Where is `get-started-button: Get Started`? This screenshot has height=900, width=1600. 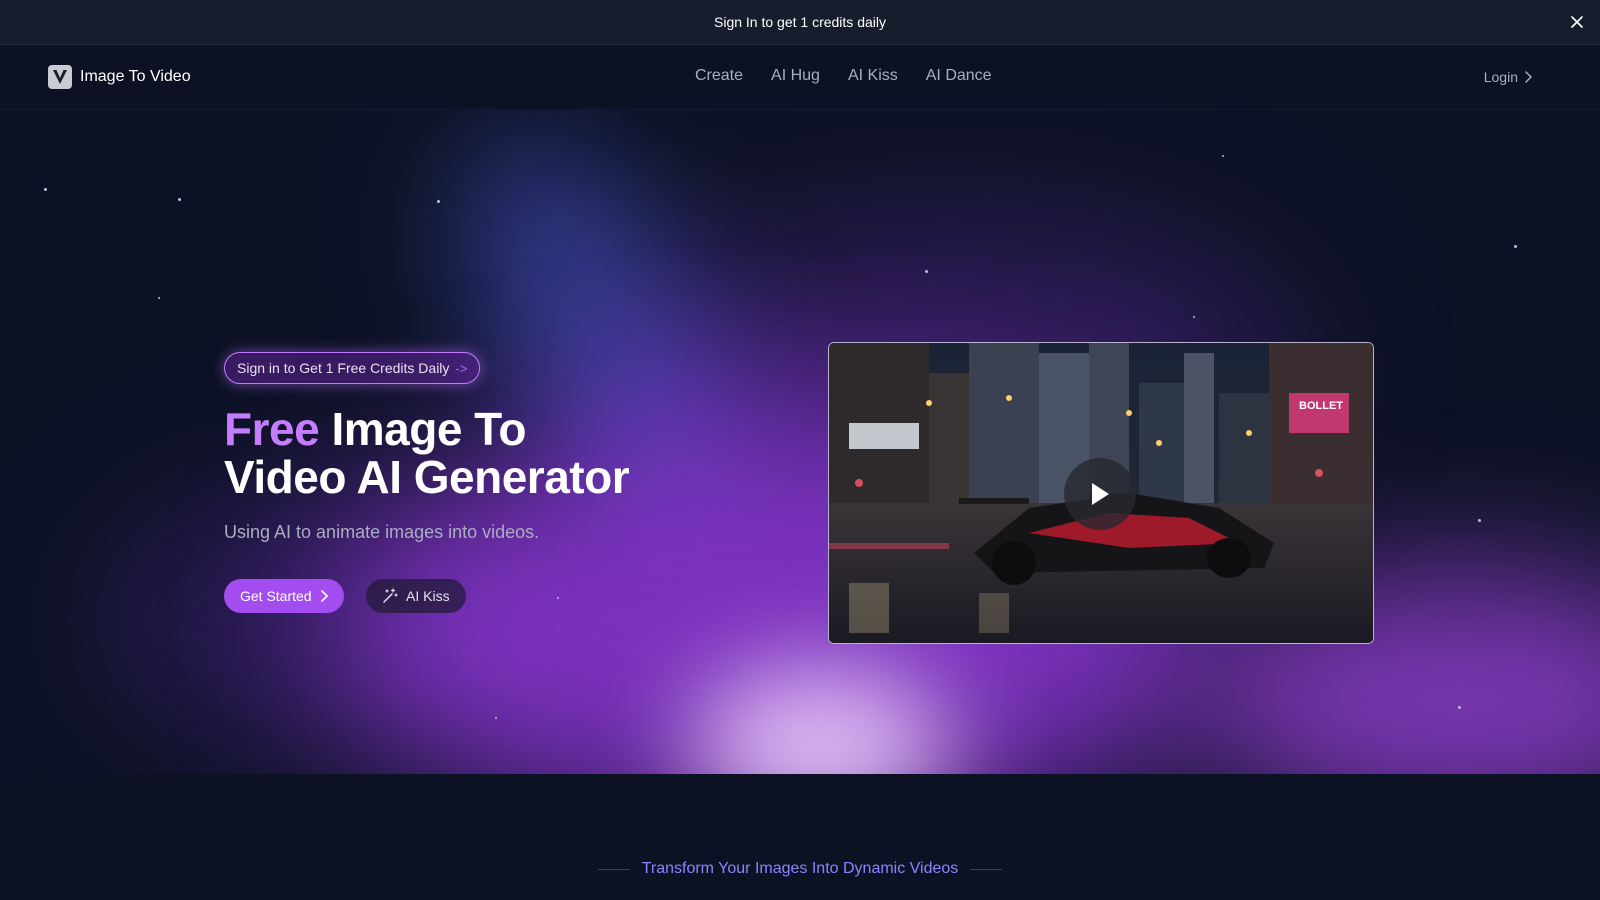 get-started-button: Get Started is located at coordinates (284, 596).